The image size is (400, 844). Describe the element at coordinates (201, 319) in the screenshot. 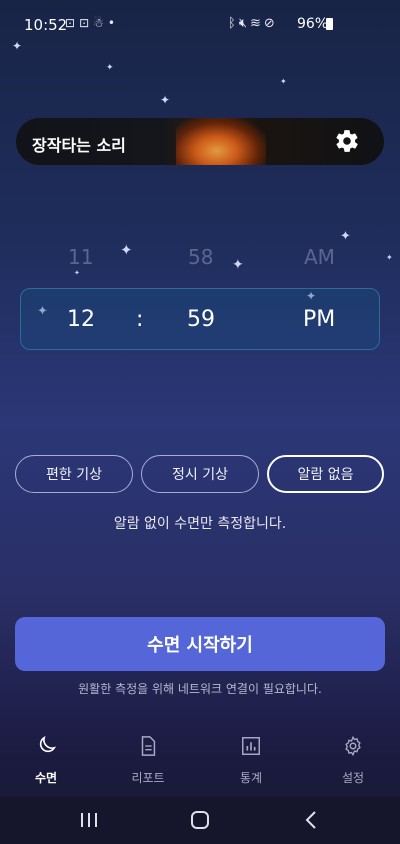

I see `picker-minute: 59` at that location.